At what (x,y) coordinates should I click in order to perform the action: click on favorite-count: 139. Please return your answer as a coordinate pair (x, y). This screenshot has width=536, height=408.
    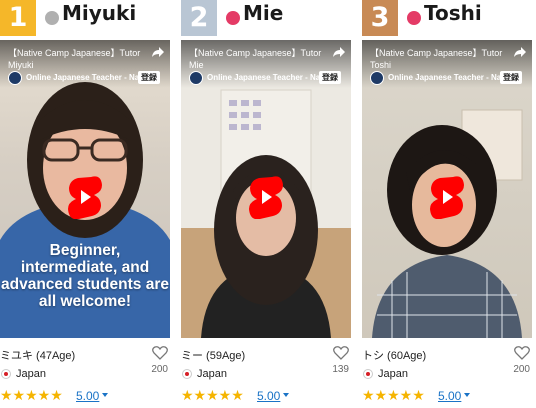
    Looking at the image, I should click on (340, 369).